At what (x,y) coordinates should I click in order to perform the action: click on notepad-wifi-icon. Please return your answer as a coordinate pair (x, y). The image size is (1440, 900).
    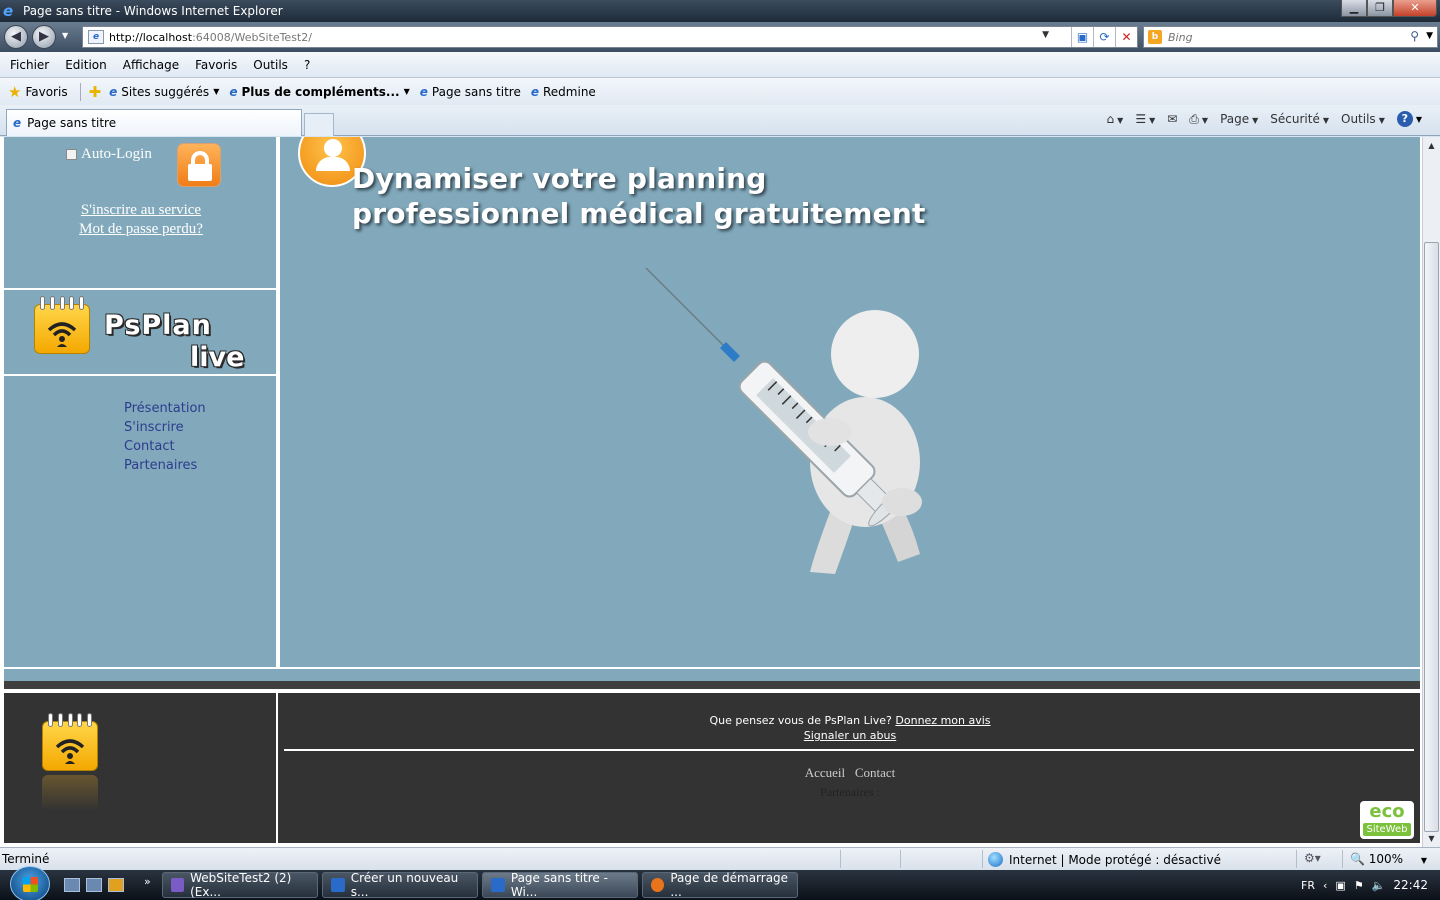
    Looking at the image, I should click on (70, 742).